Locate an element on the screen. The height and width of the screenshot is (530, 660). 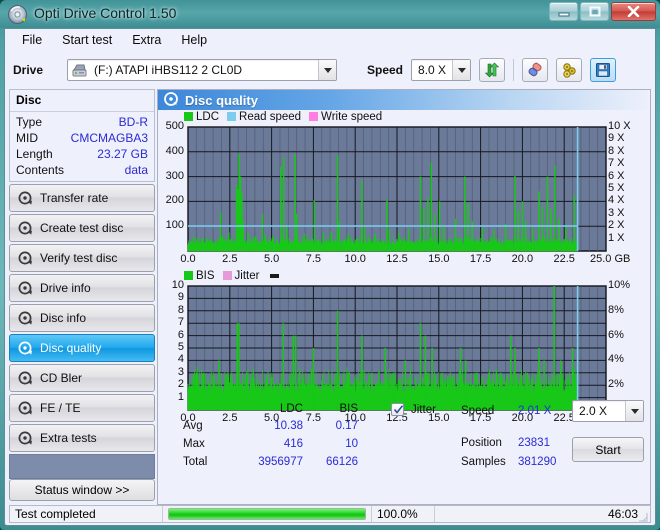
progress-bar is located at coordinates (267, 514).